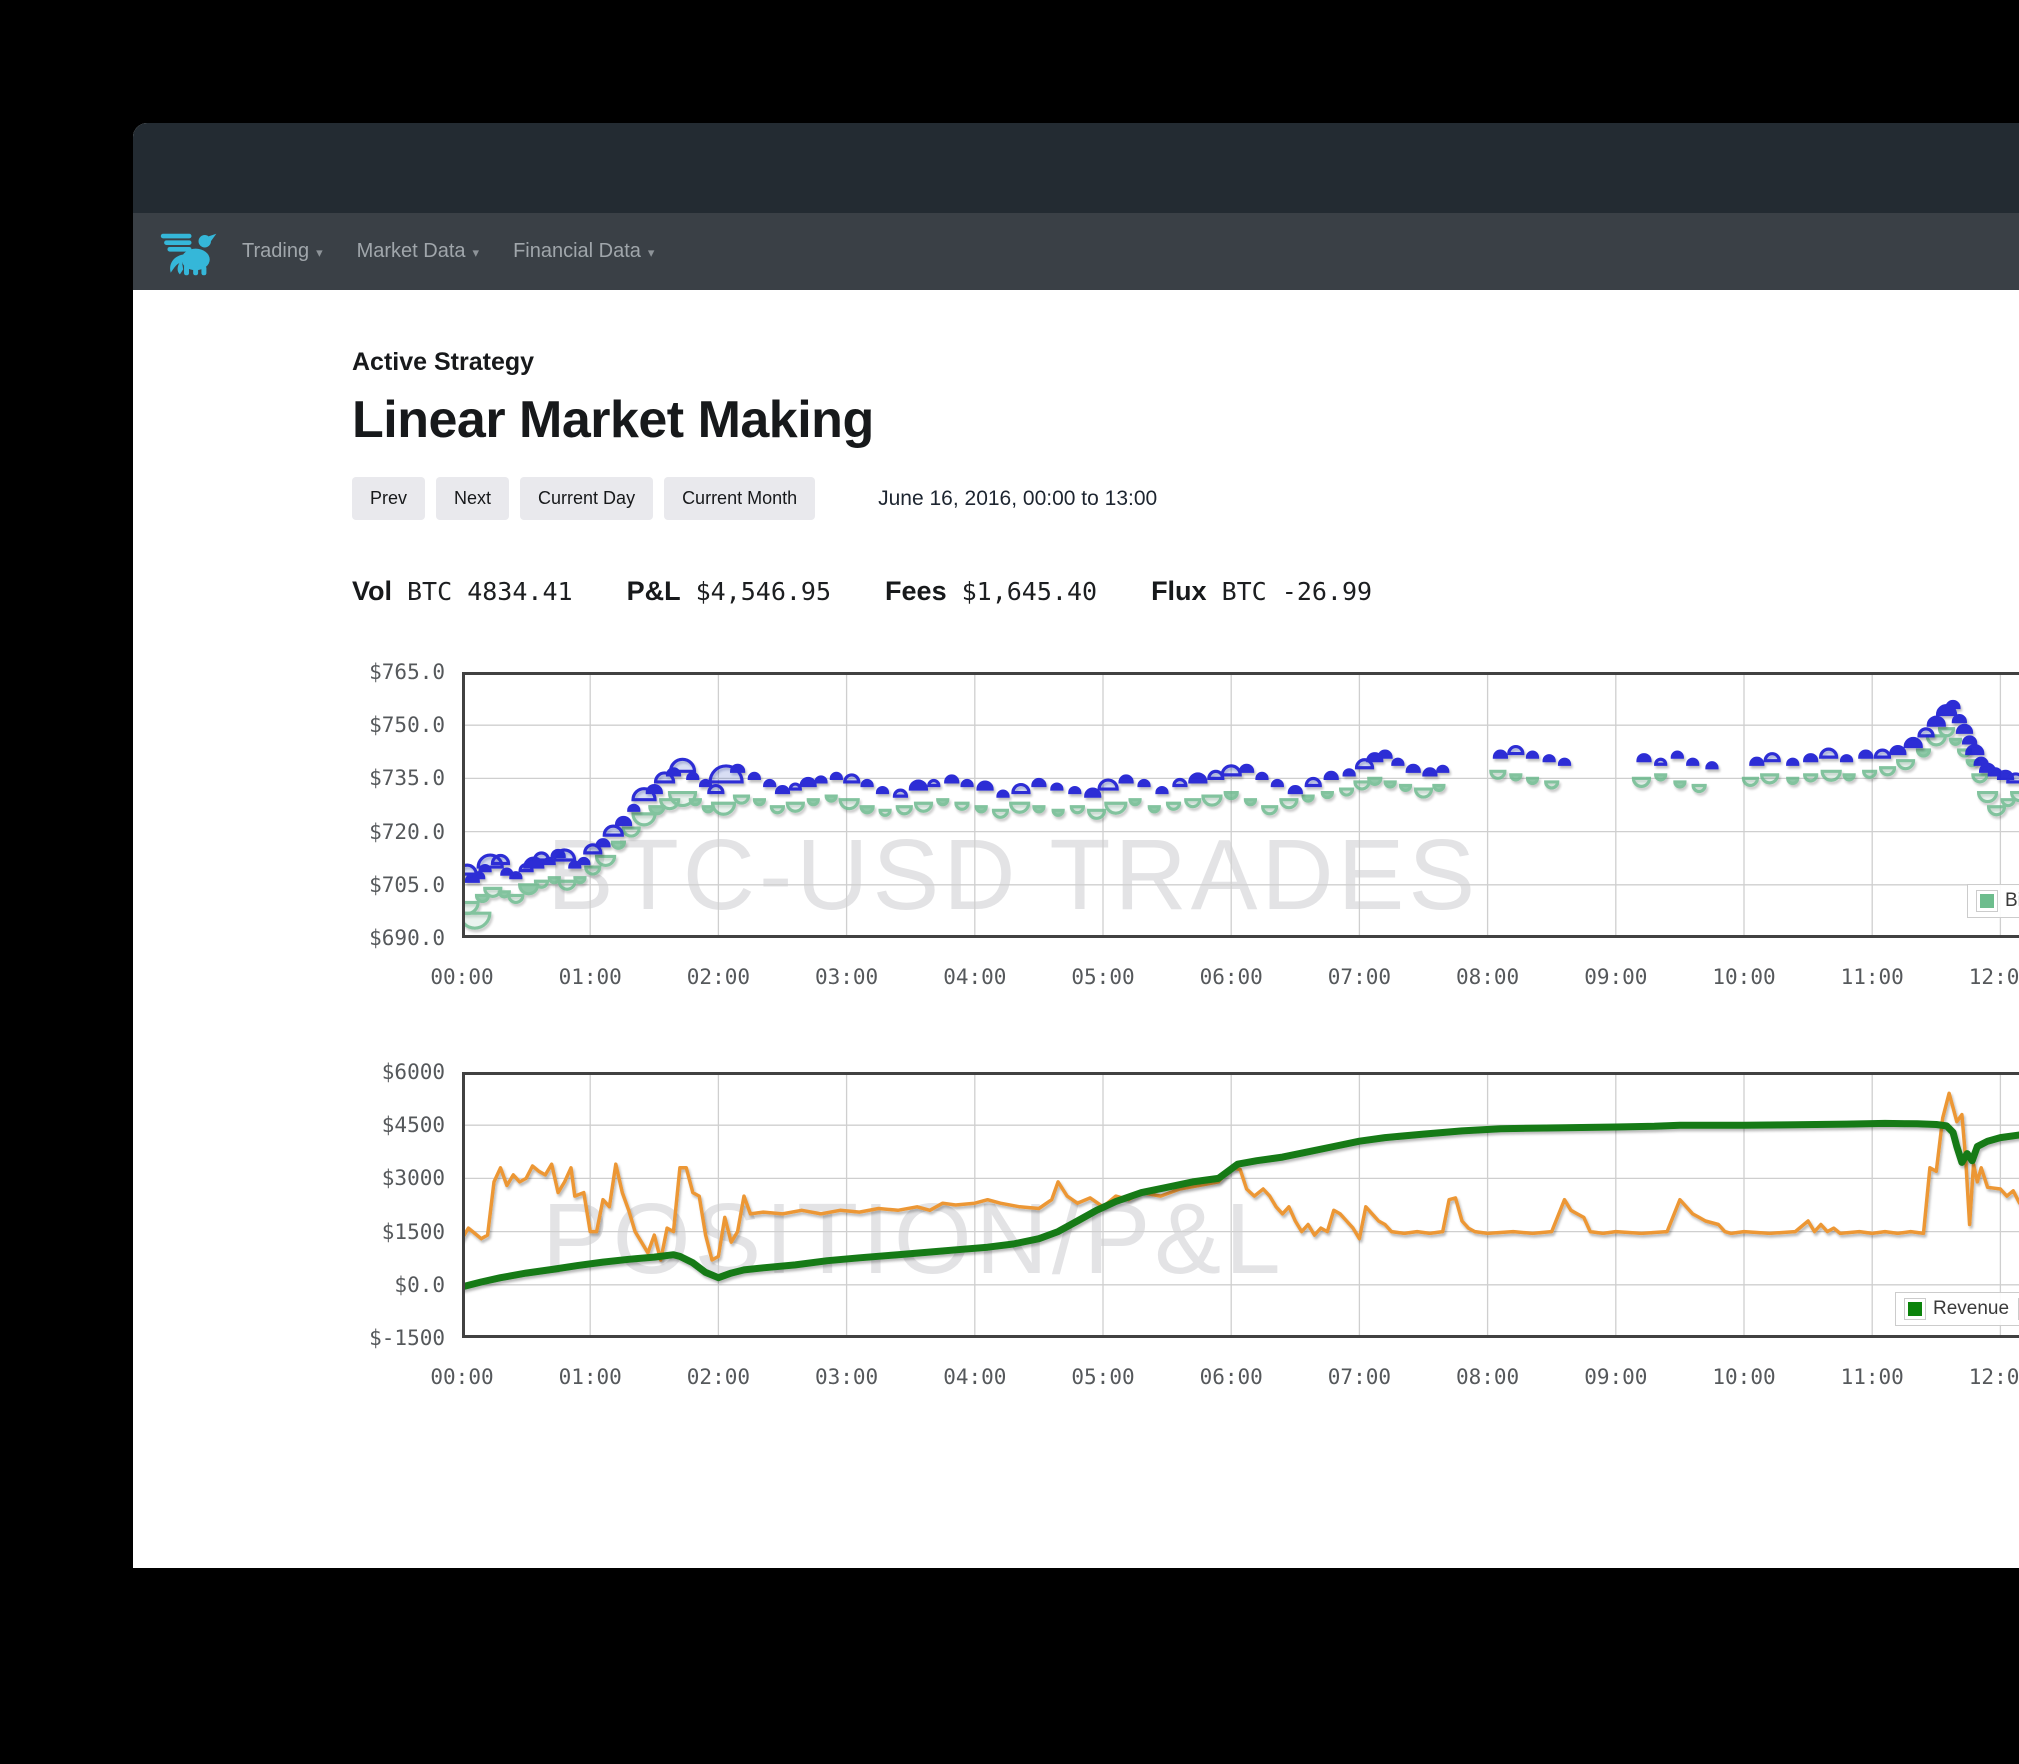  I want to click on active-strategy-label: Active Strategy, so click(443, 362).